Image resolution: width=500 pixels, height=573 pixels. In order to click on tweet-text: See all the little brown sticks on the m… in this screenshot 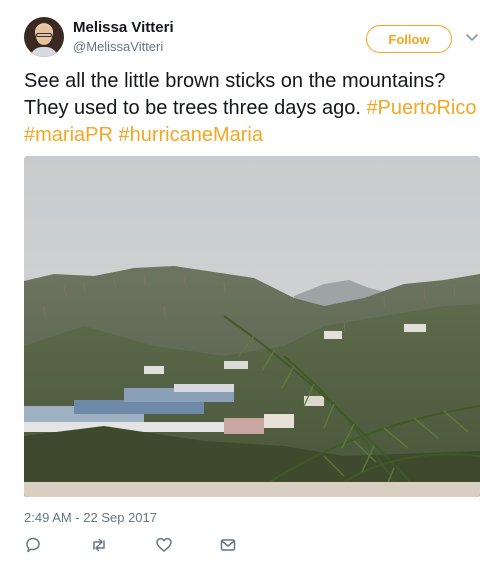, I will do `click(252, 108)`.